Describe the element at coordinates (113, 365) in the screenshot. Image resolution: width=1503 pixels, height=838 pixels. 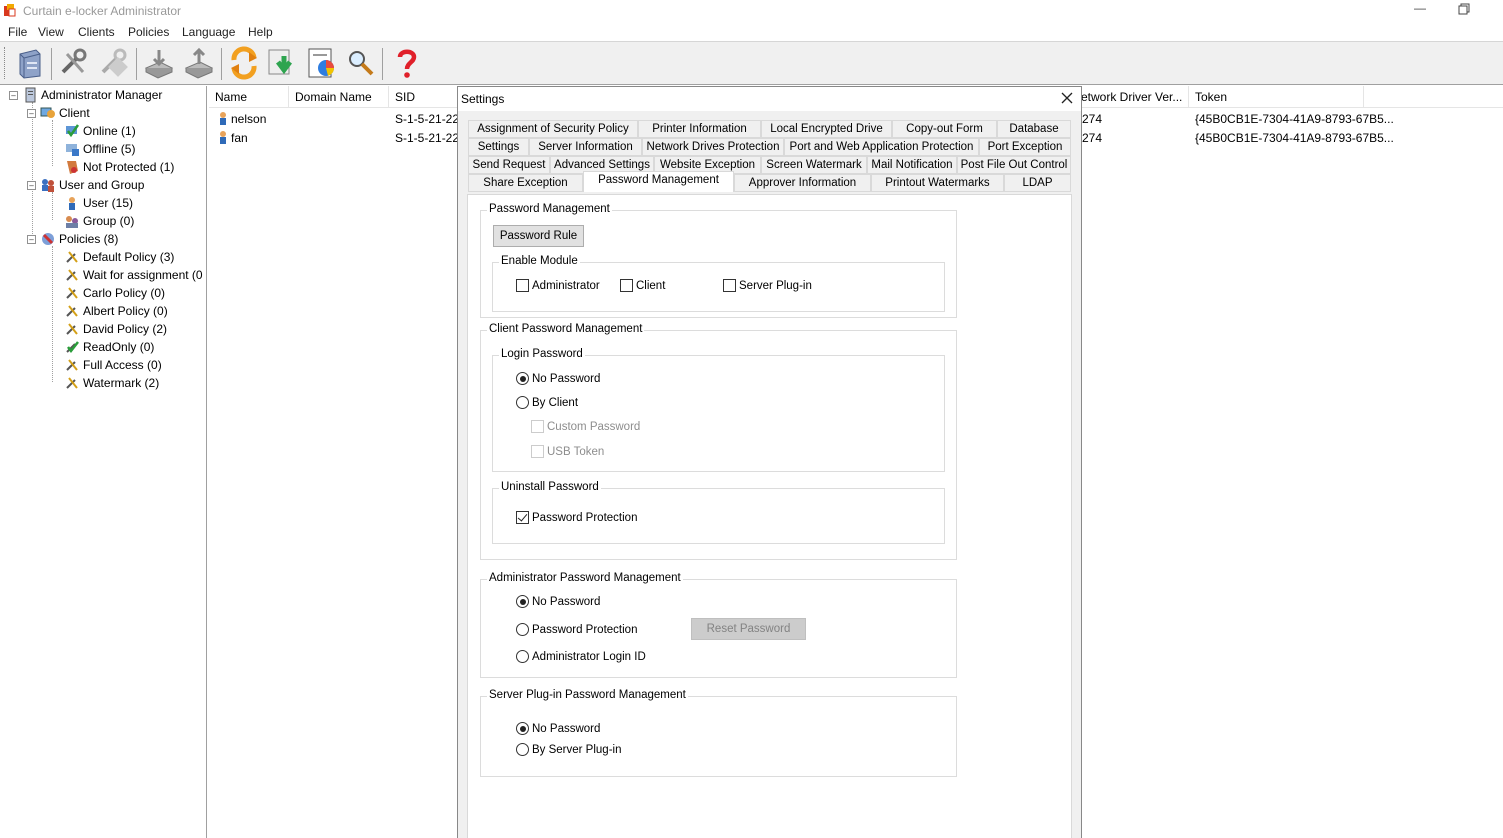
I see `tree-item-policy: Full Access (0)` at that location.